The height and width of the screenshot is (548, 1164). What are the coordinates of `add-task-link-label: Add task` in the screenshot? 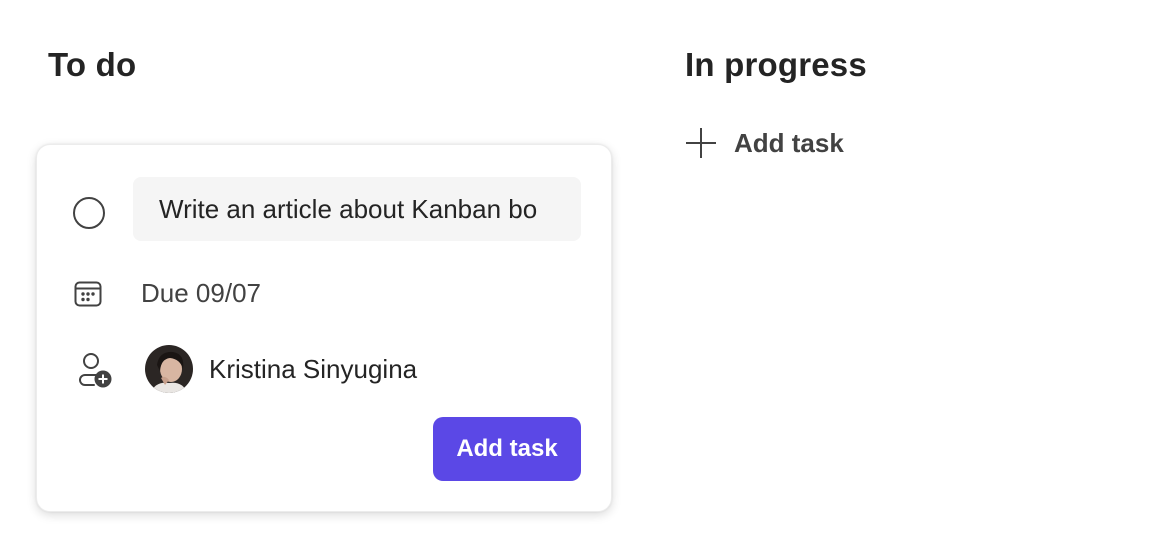 It's located at (789, 142).